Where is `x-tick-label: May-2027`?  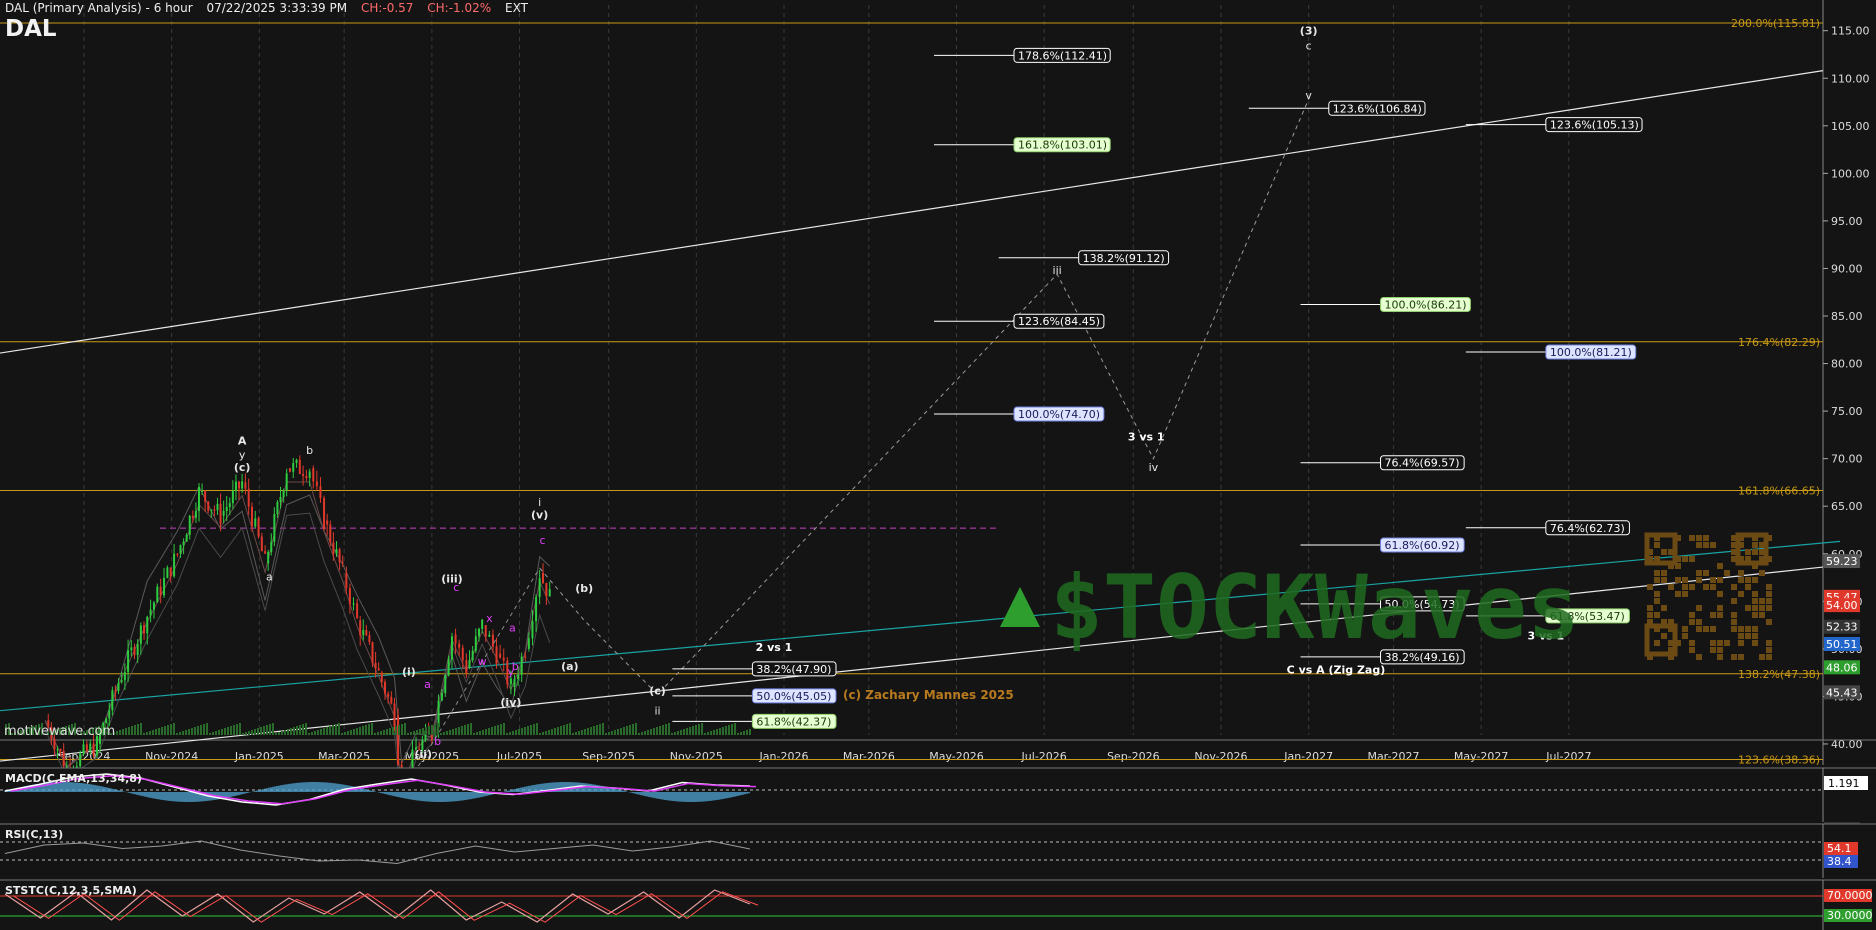 x-tick-label: May-2027 is located at coordinates (1481, 756).